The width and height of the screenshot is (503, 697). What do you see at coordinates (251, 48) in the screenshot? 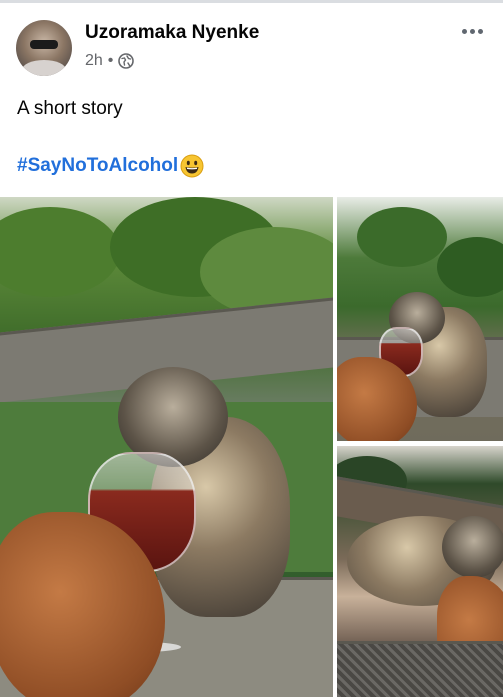
I see `post-header: Uzoramaka Nyenke 2h •` at bounding box center [251, 48].